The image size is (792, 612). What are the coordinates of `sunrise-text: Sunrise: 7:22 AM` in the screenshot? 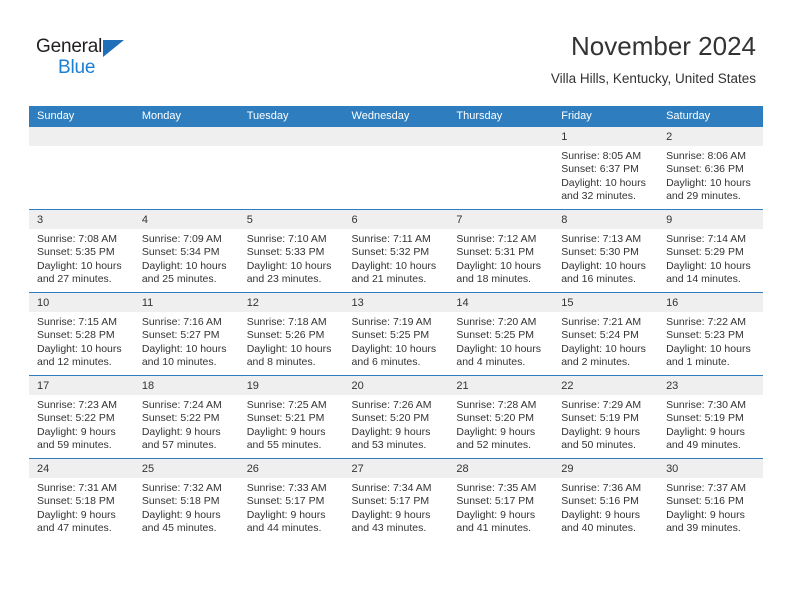 It's located at (706, 322).